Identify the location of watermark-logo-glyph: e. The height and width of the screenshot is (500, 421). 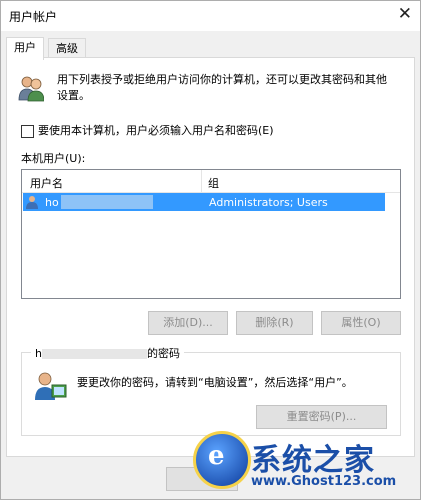
(216, 456).